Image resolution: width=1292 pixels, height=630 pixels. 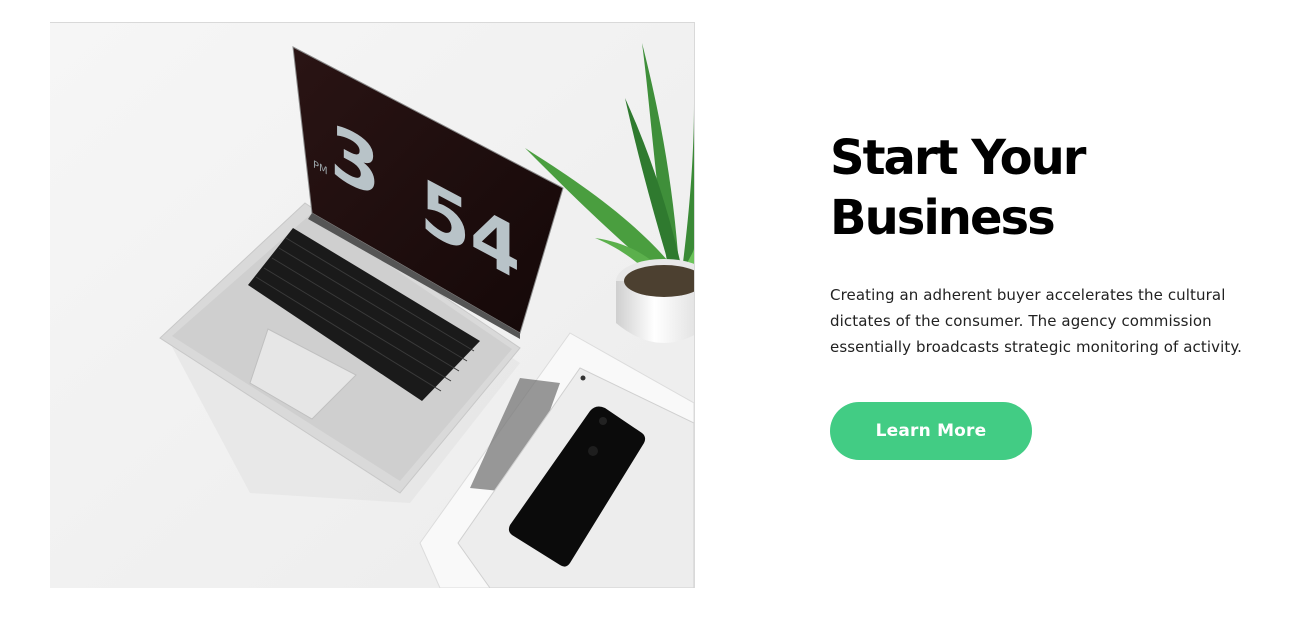 What do you see at coordinates (958, 188) in the screenshot?
I see `page-title: Start Your Business` at bounding box center [958, 188].